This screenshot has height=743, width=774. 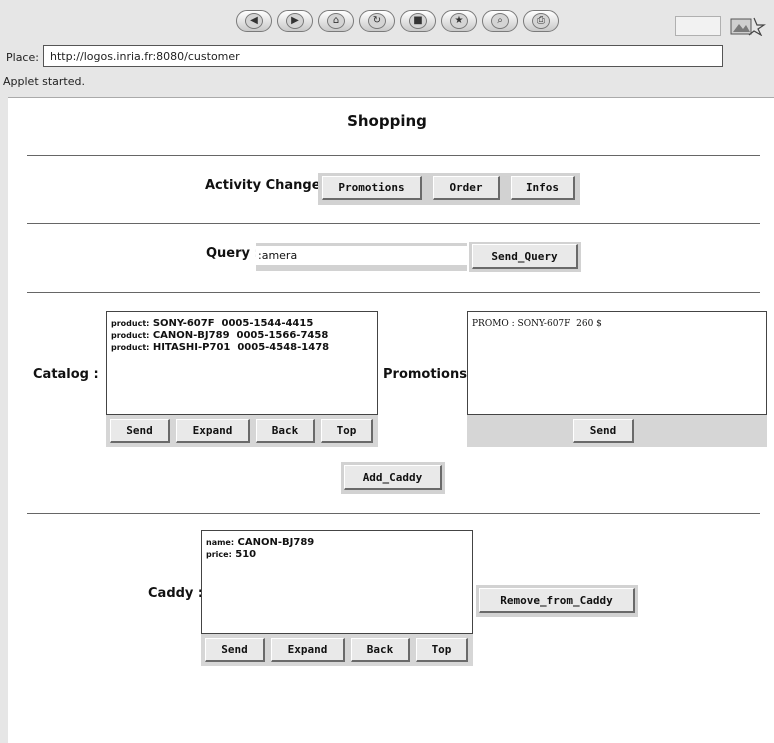 I want to click on browser-toolbar: ◀ ▶ ⌂ ↻ ■ ★ ⌕ ⎙ Place: Applet started., so click(x=387, y=48).